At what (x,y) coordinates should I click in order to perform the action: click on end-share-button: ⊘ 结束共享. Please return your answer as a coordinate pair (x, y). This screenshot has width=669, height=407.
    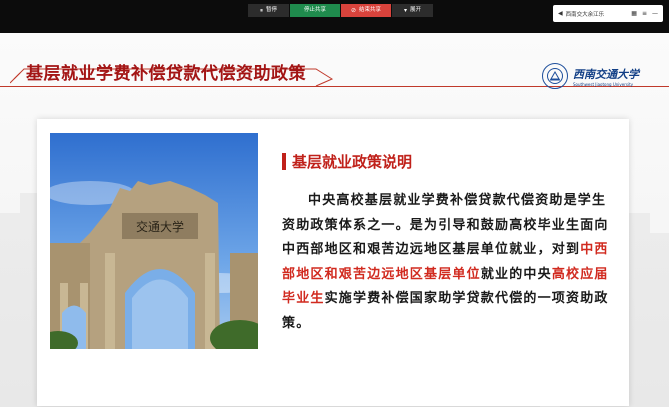
    Looking at the image, I should click on (366, 10).